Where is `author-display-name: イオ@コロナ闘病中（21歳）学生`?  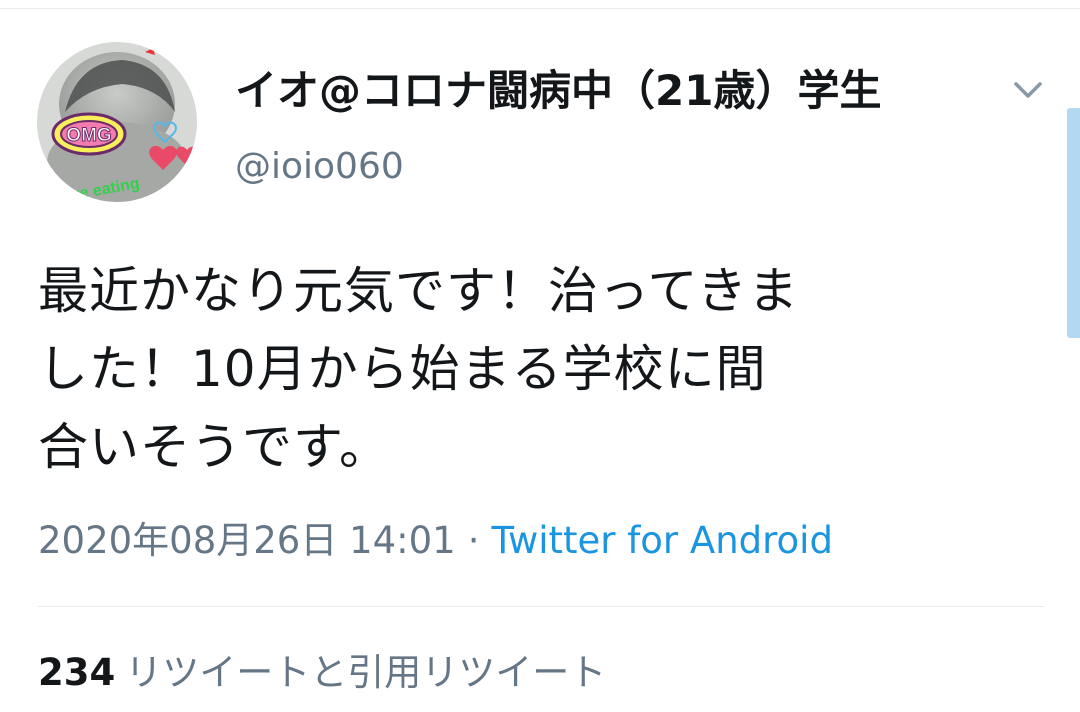
author-display-name: イオ@コロナ闘病中（21歳）学生 is located at coordinates (558, 91).